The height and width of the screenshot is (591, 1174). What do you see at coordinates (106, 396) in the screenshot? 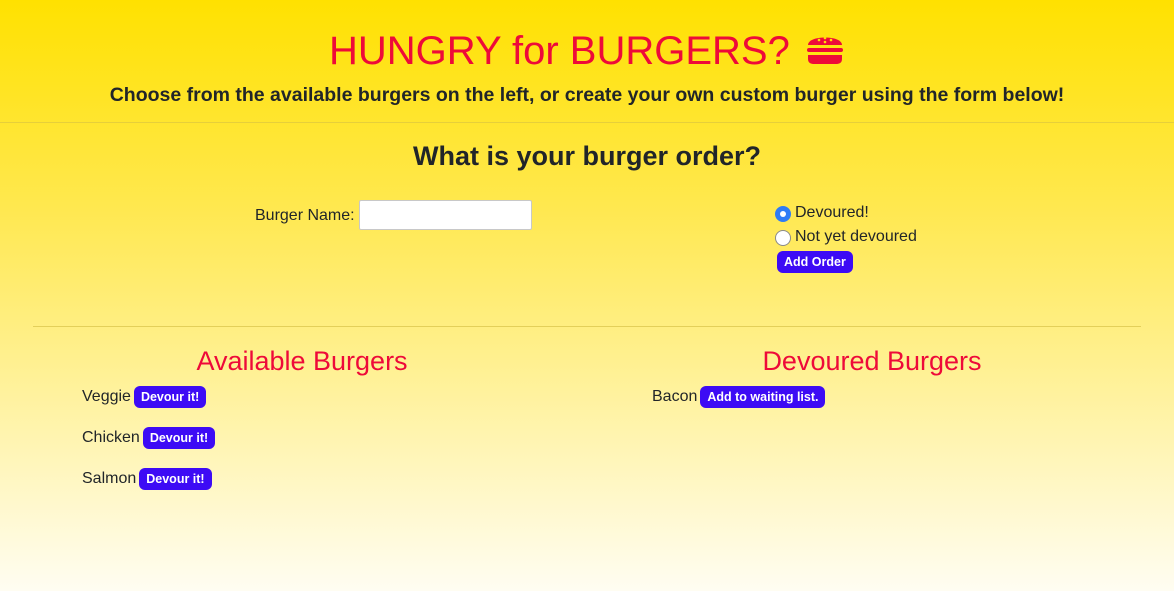
I see `burger-name: Veggie` at bounding box center [106, 396].